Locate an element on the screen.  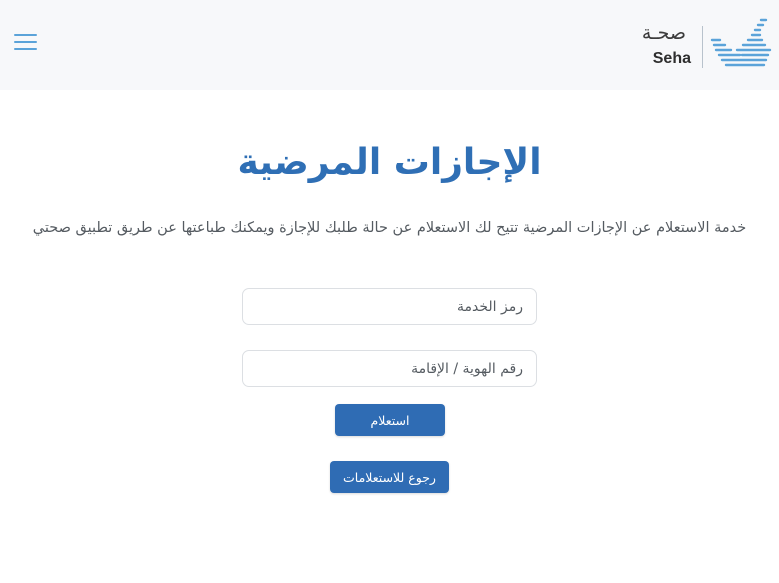
page-title: الإجازات المرضية is located at coordinates (389, 162).